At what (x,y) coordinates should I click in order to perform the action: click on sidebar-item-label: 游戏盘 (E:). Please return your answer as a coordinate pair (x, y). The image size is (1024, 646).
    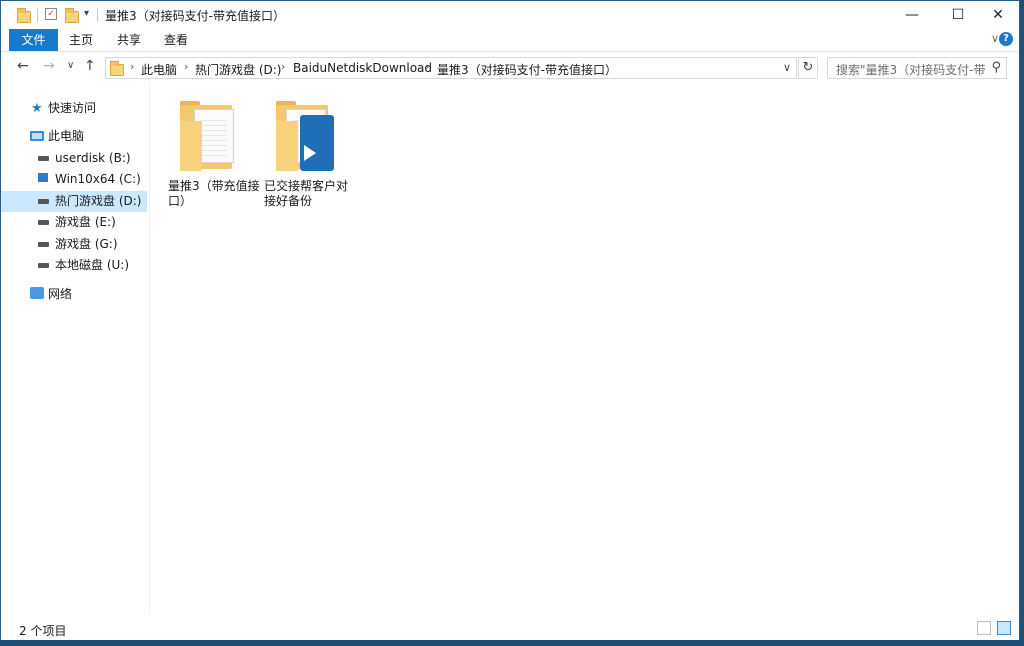
    Looking at the image, I should click on (85, 222).